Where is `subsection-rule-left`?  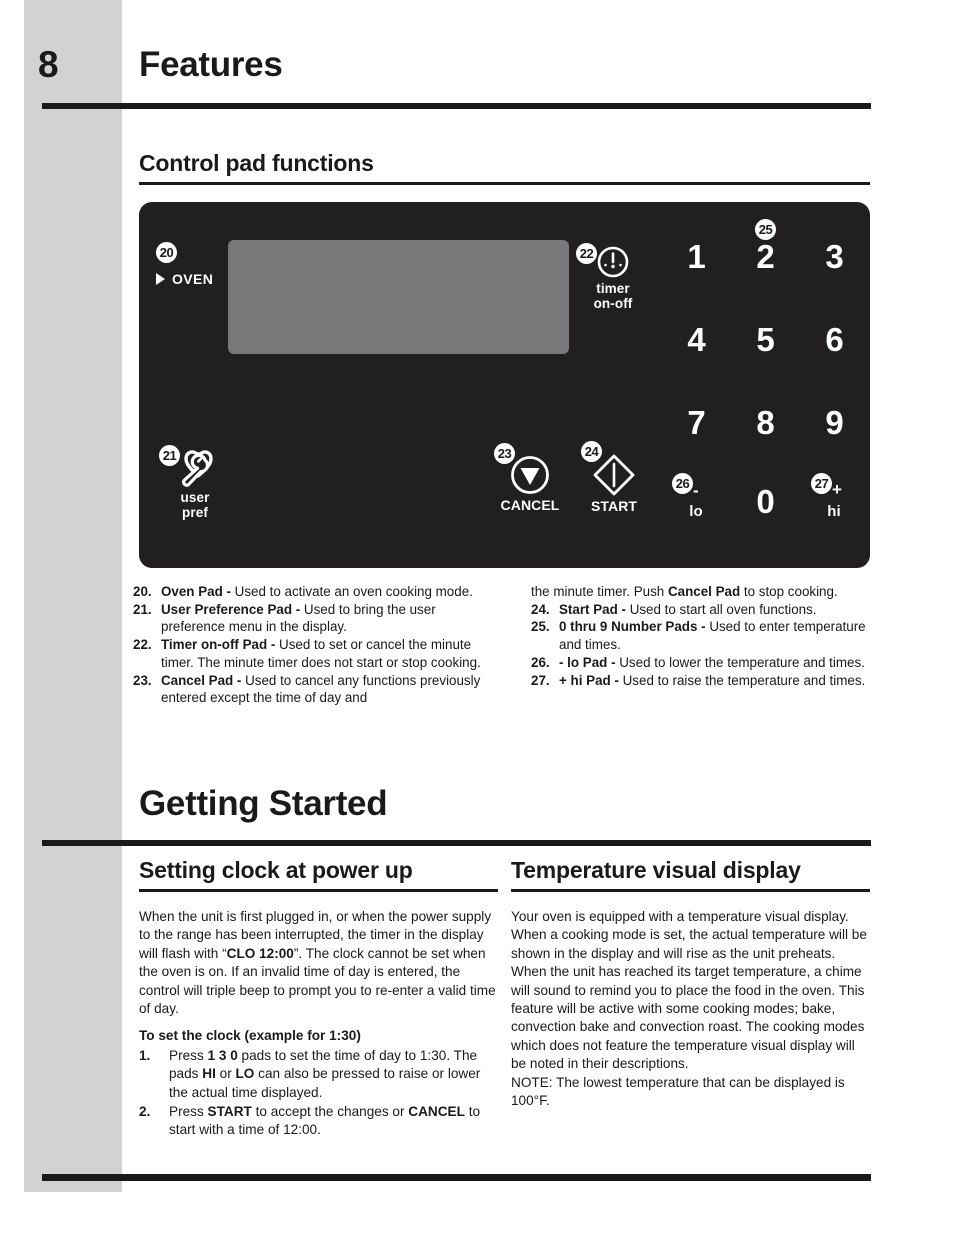 subsection-rule-left is located at coordinates (318, 890).